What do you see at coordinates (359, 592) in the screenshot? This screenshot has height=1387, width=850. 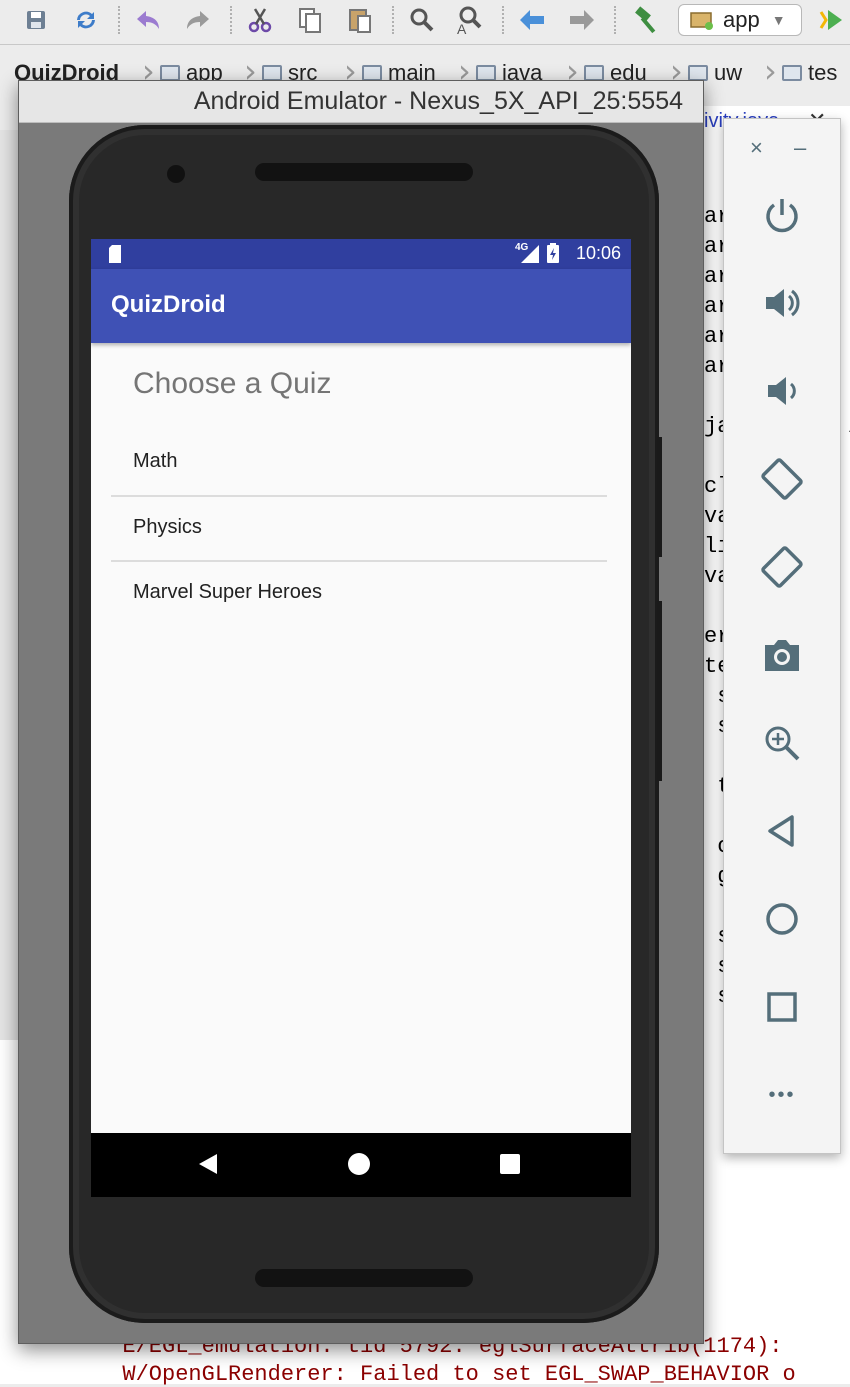 I see `quiz-item-marvel: Marvel Super Heroes` at bounding box center [359, 592].